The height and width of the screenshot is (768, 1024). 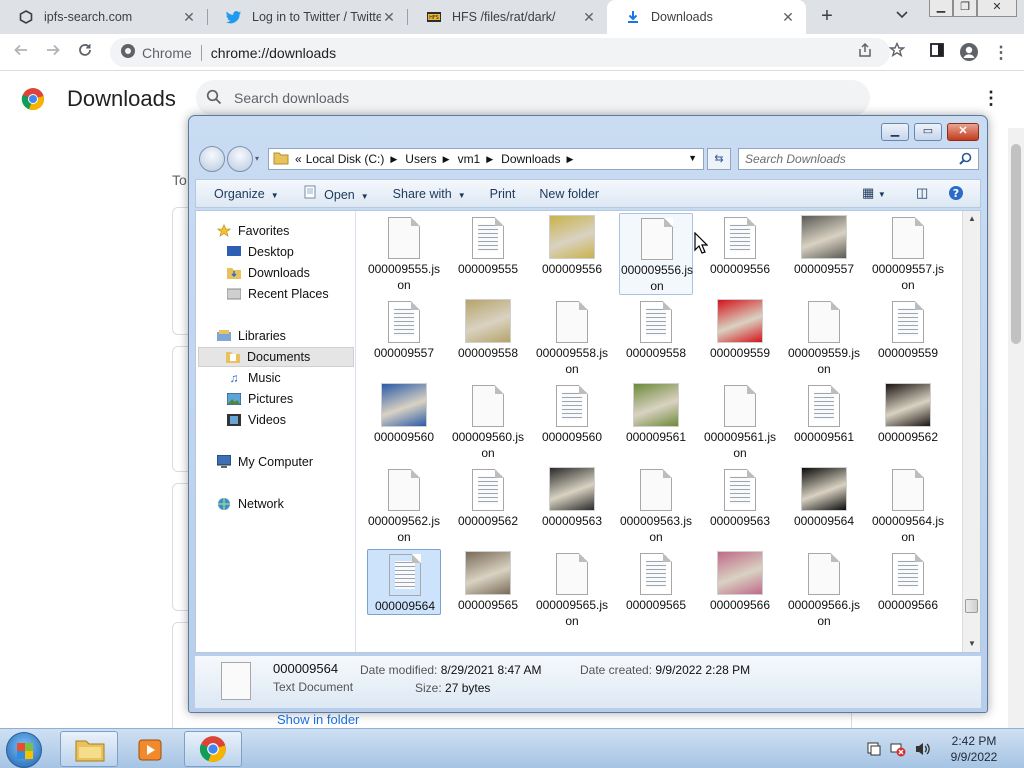 What do you see at coordinates (991, 98) in the screenshot?
I see `downloads-menu-icon: ⋮` at bounding box center [991, 98].